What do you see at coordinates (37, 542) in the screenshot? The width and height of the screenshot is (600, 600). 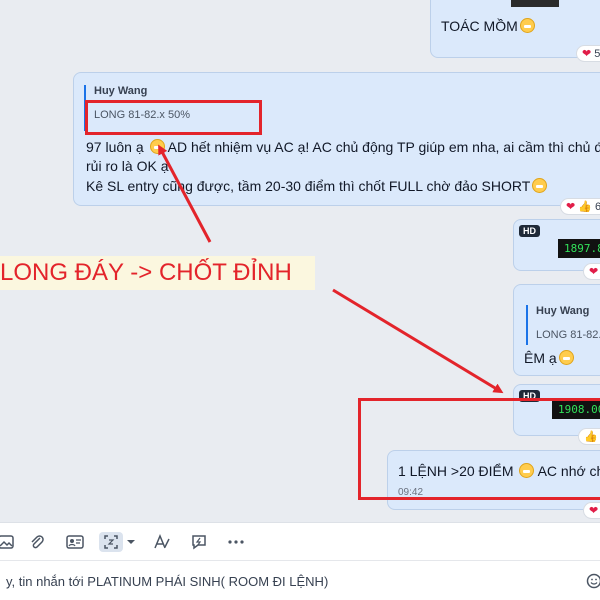 I see `attachment-icon` at bounding box center [37, 542].